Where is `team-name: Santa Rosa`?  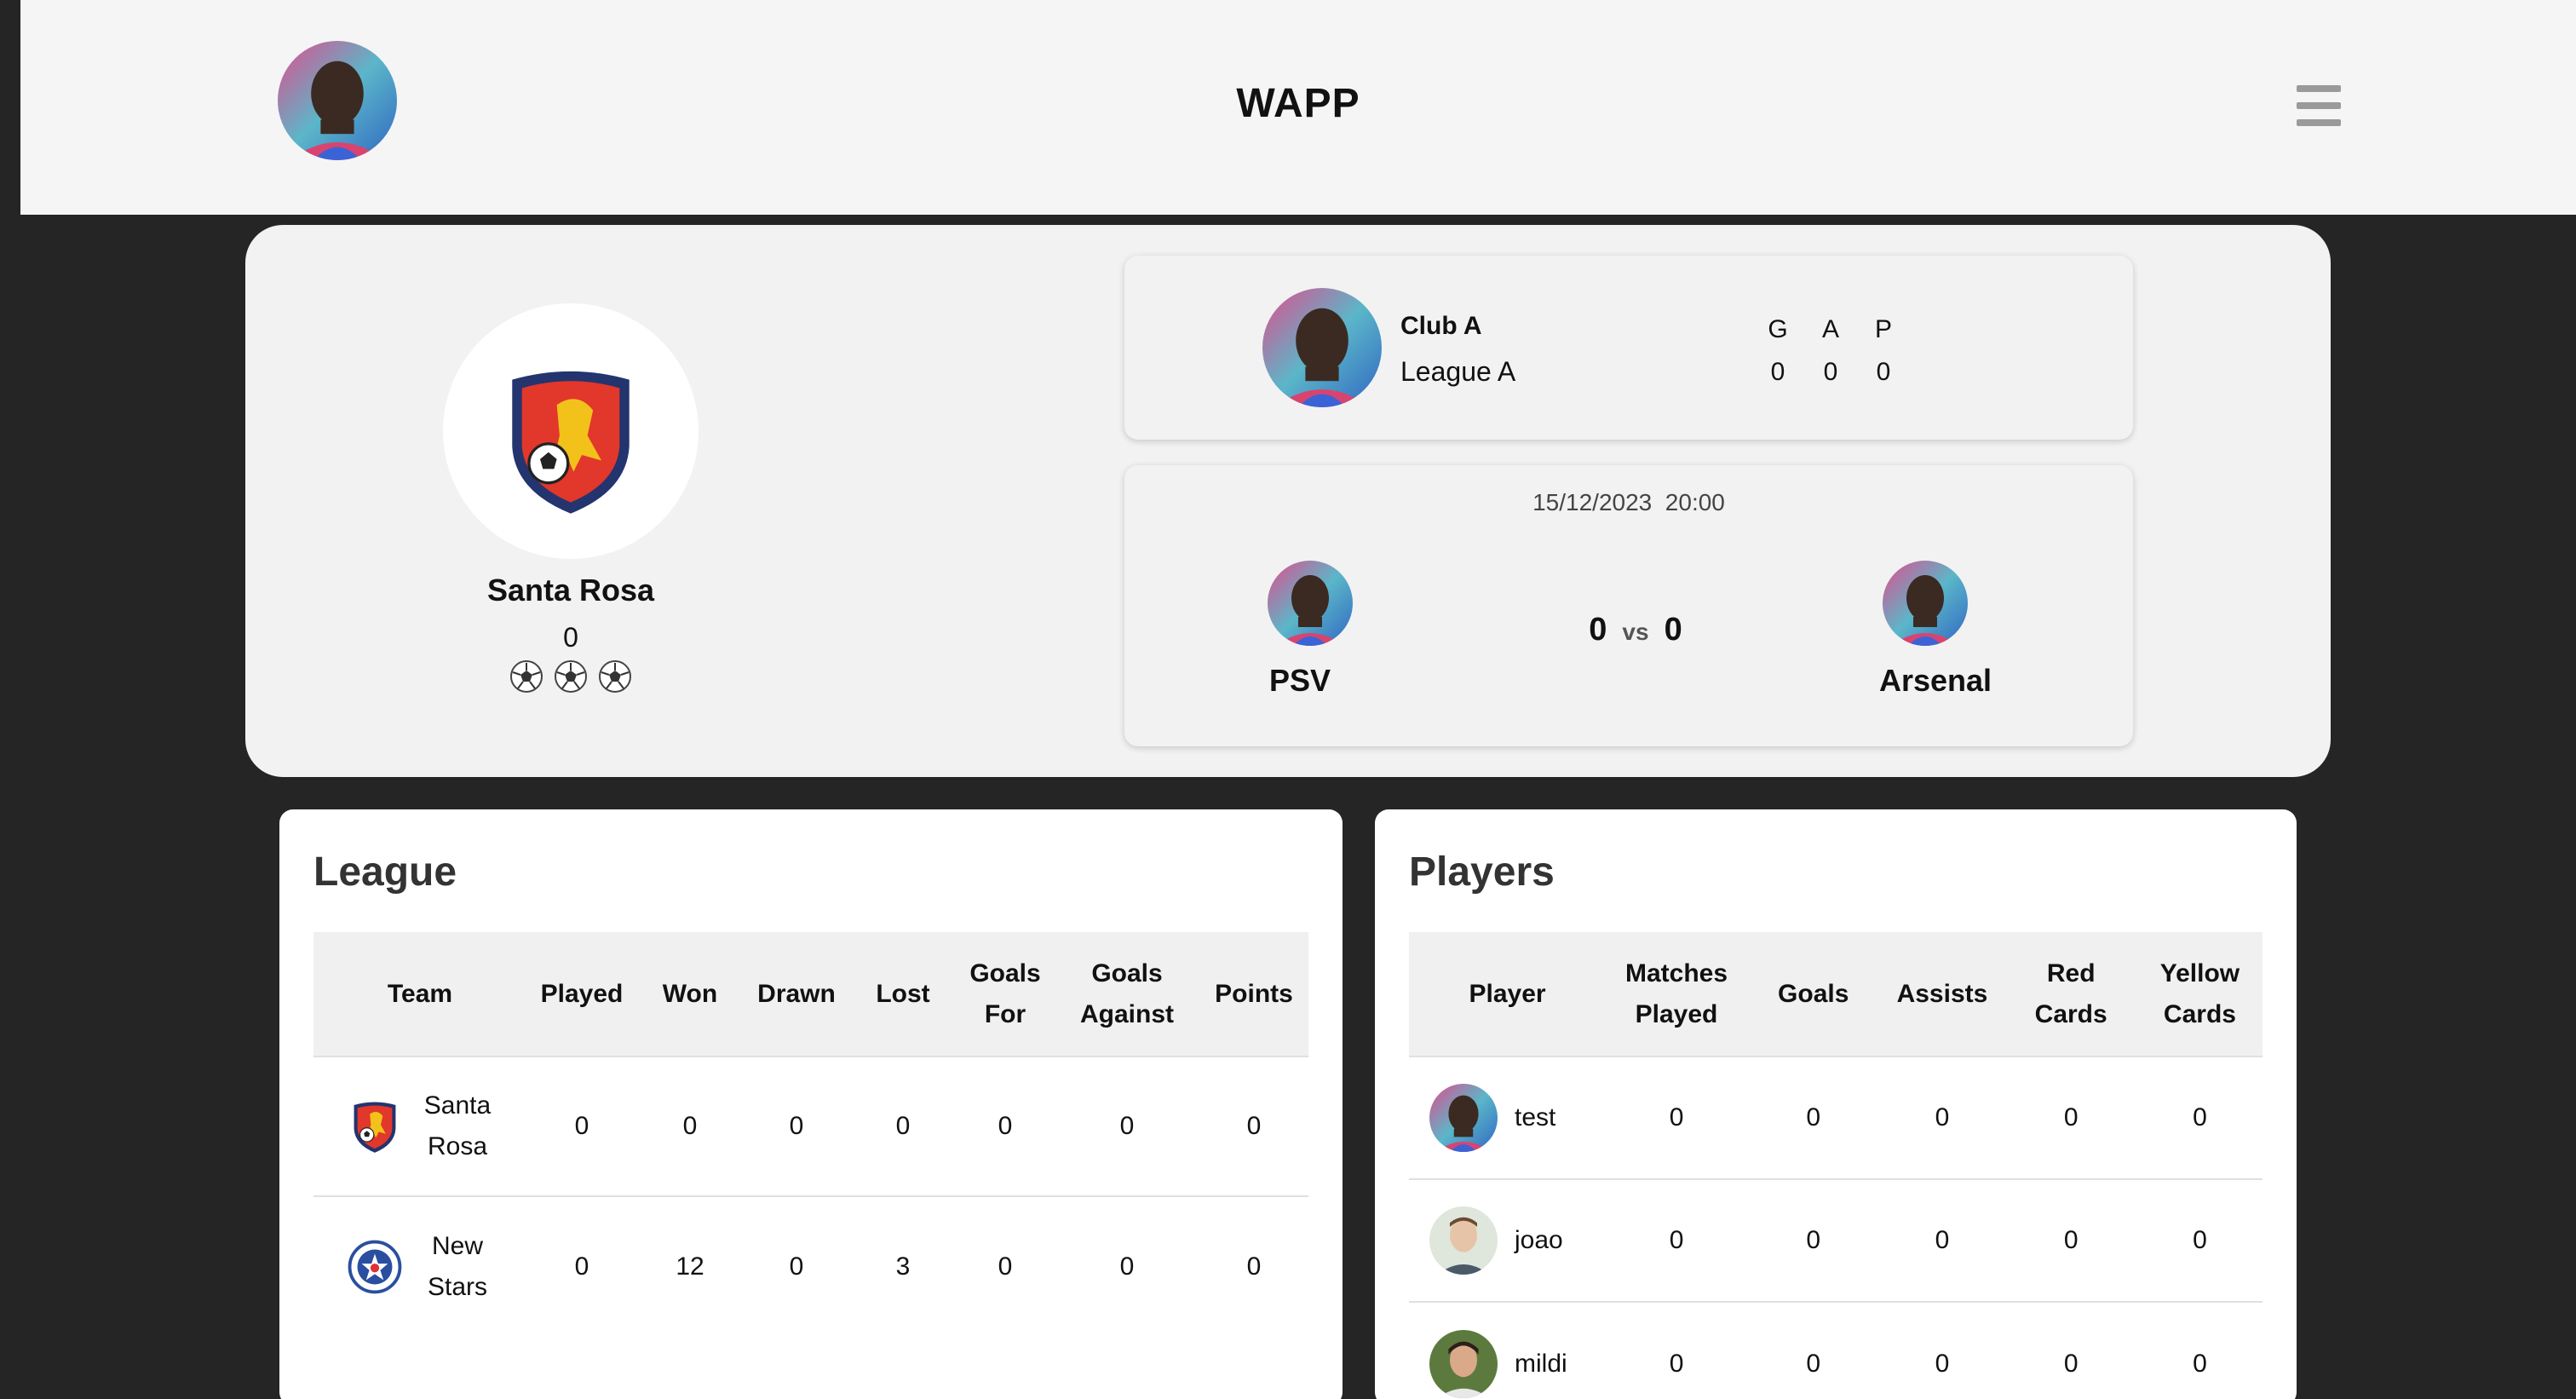 team-name: Santa Rosa is located at coordinates (457, 1126).